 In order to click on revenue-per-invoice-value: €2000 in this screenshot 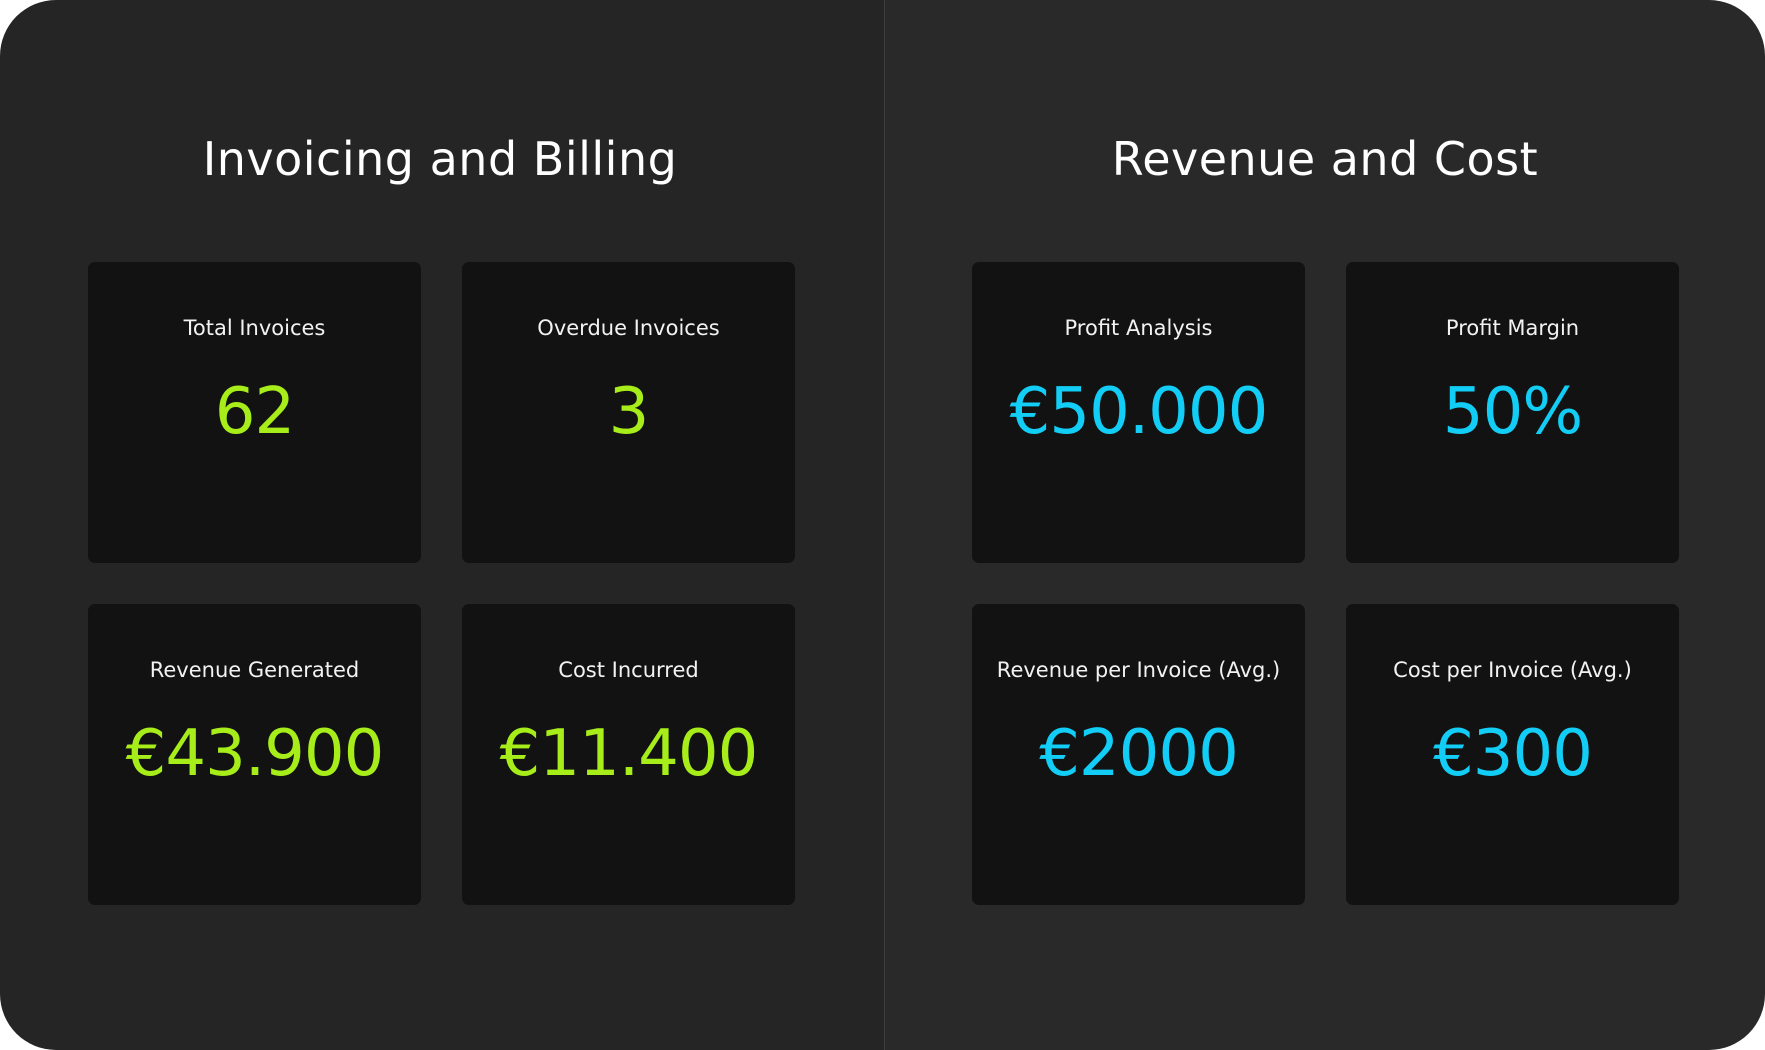, I will do `click(1139, 754)`.